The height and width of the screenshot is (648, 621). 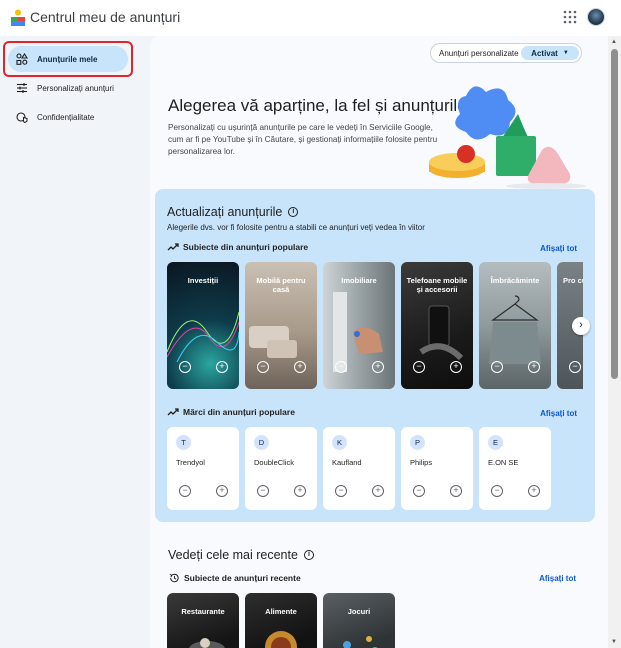 I want to click on topic-card: Investiții − +, so click(x=203, y=325).